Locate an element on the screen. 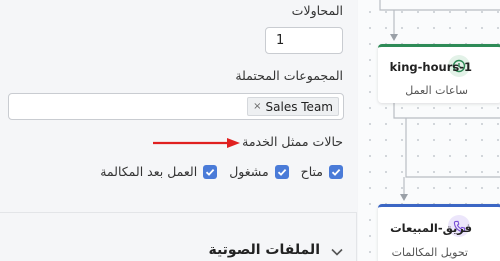 This screenshot has width=500, height=261. state-after-call-work-label: العمل بعد المكالمة is located at coordinates (149, 171).